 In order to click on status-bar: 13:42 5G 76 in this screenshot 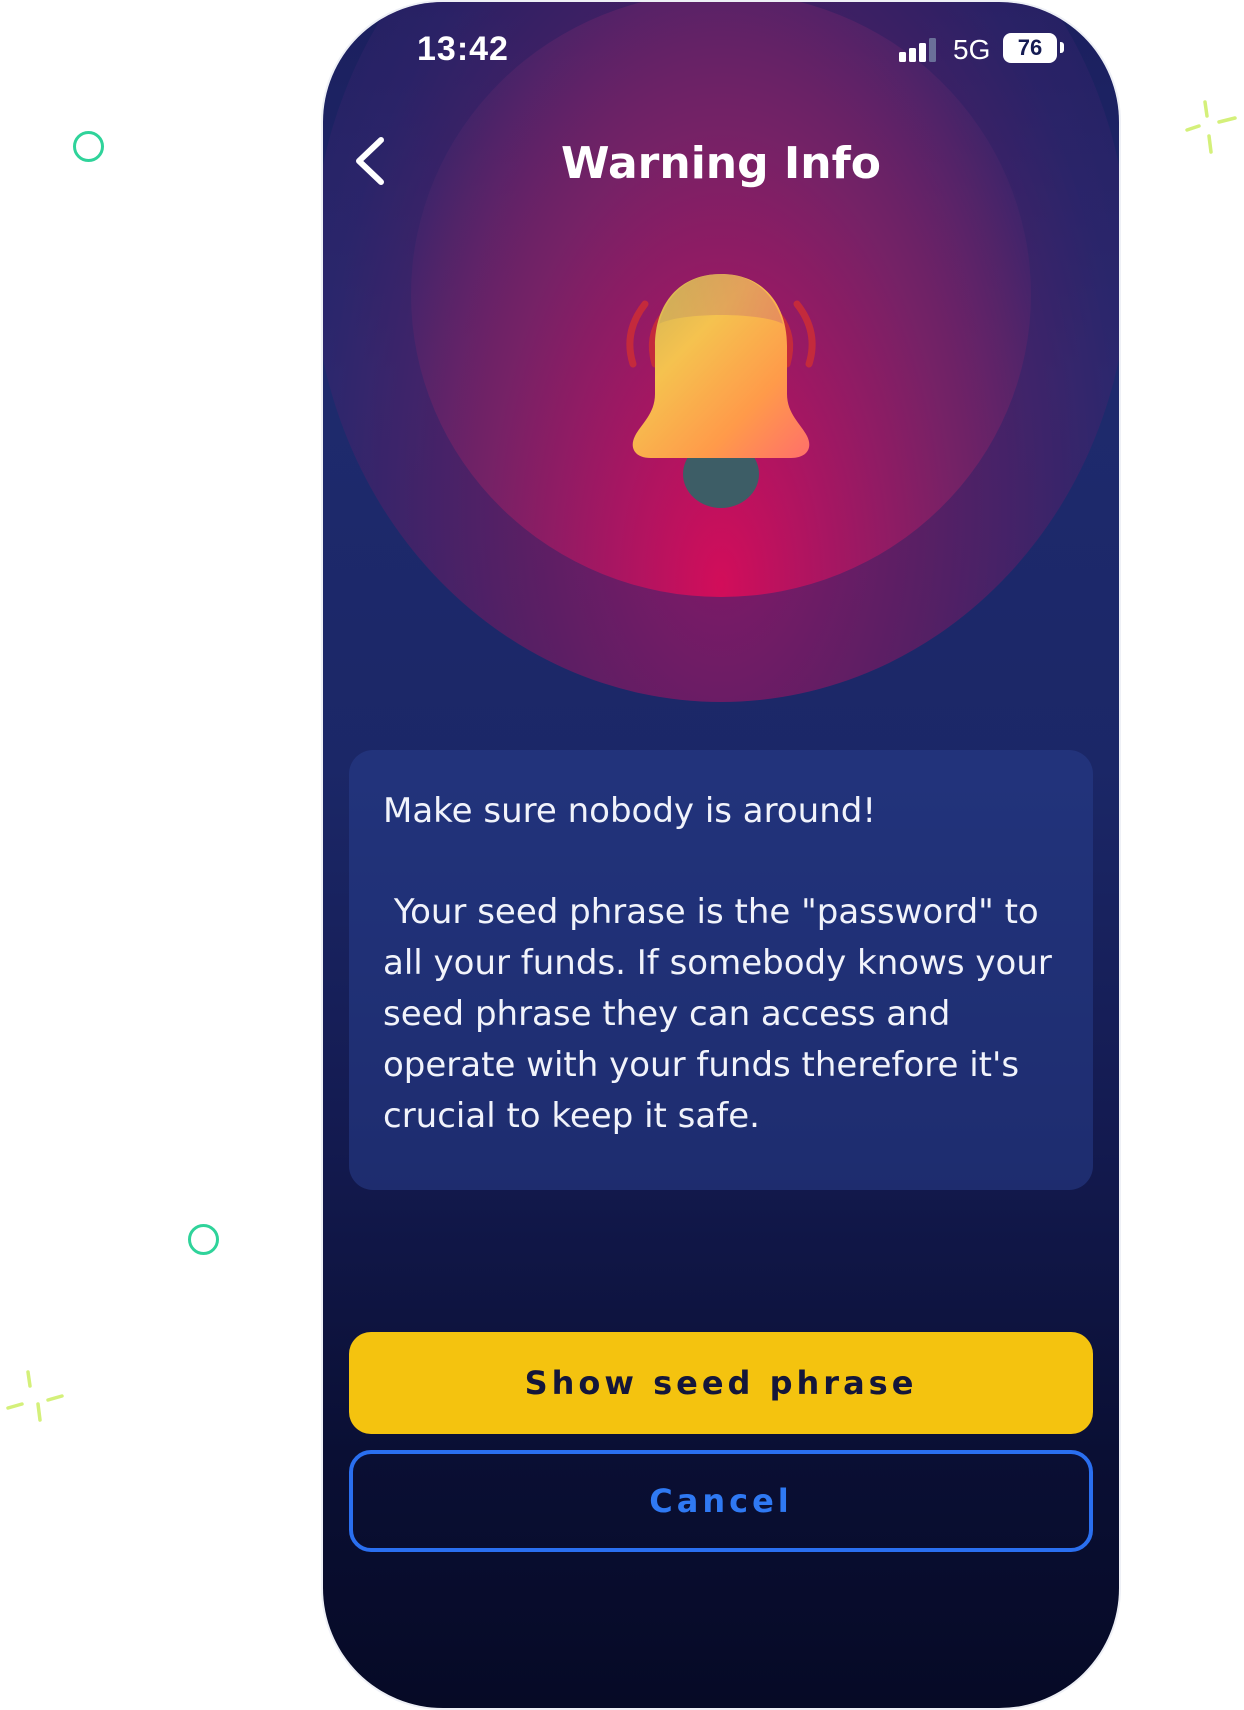, I will do `click(721, 49)`.